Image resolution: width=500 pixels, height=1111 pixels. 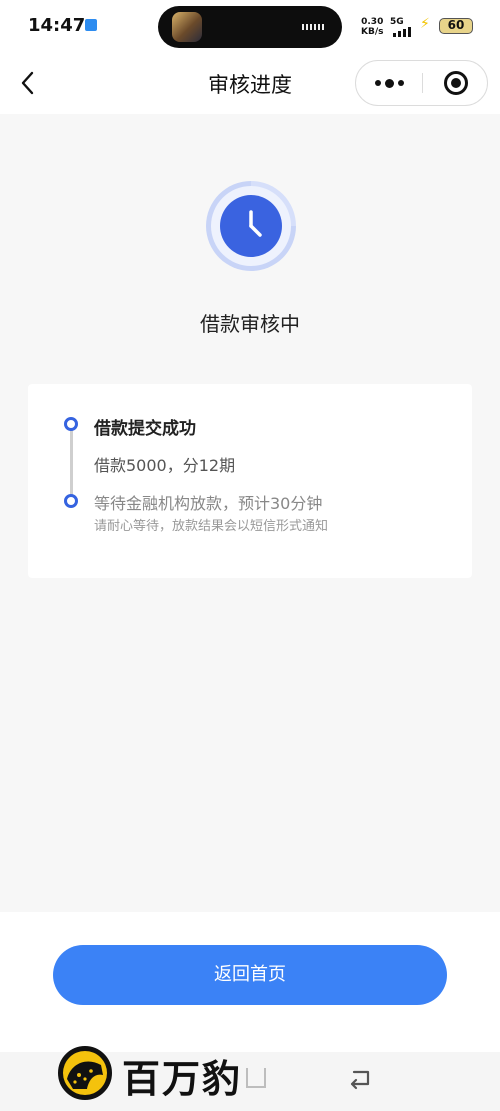 I want to click on step-disbursement-note: 请耐心等待，放款结果会以短信形式通知, so click(x=211, y=526).